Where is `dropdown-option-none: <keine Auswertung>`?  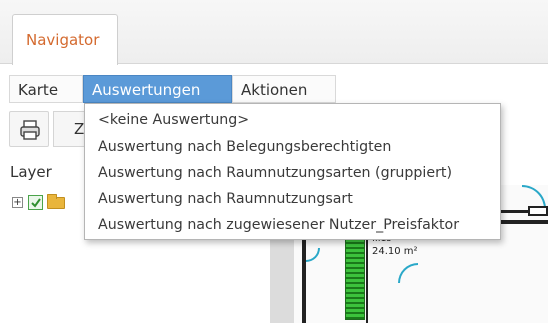 dropdown-option-none: <keine Auswertung> is located at coordinates (292, 120).